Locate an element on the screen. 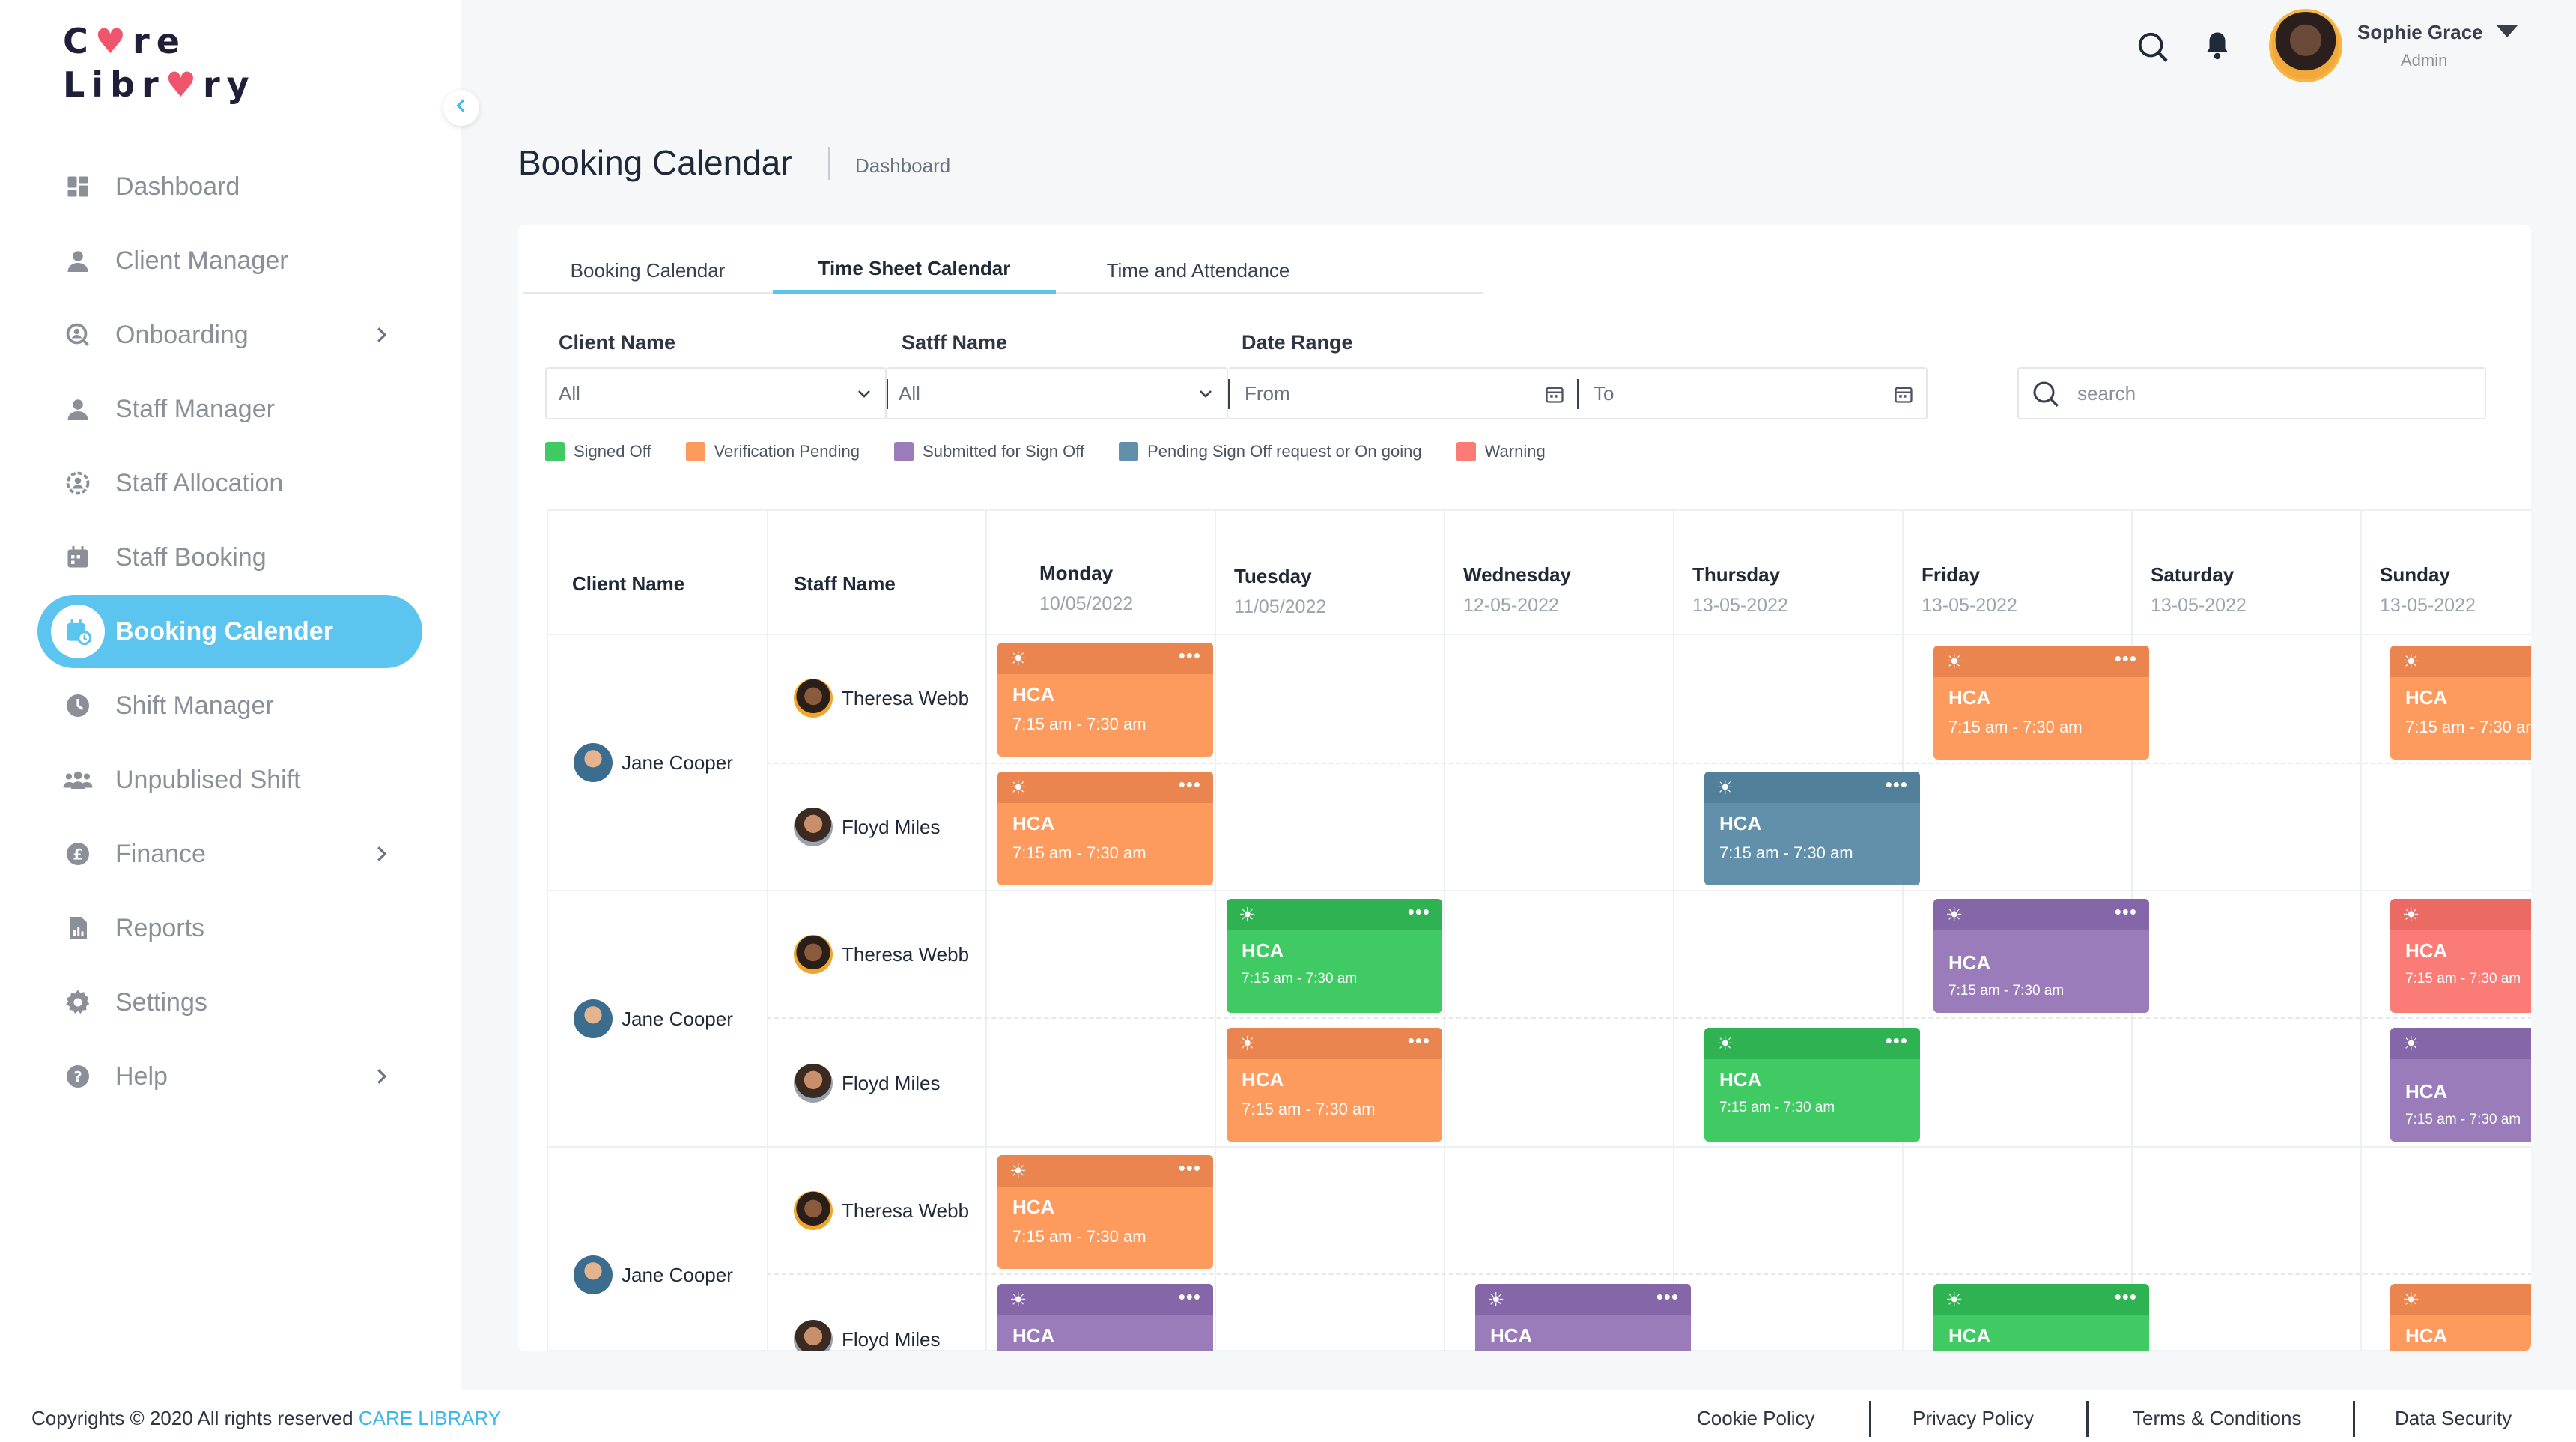 This screenshot has height=1442, width=2576. tab-time-sheet-calendar: Time Sheet Calendar is located at coordinates (914, 271).